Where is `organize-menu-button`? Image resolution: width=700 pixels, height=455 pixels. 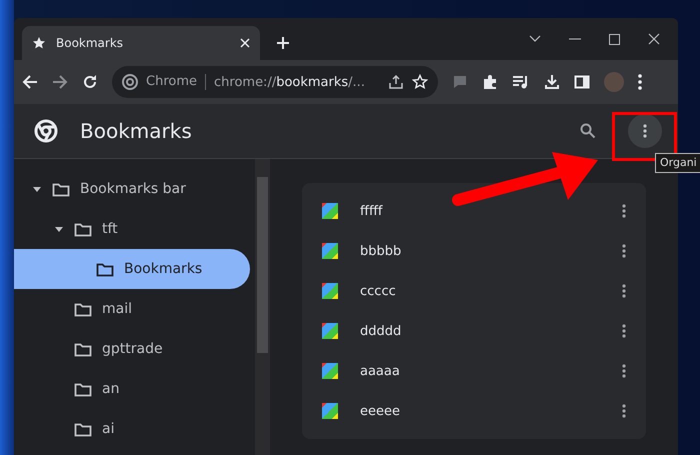
organize-menu-button is located at coordinates (645, 131).